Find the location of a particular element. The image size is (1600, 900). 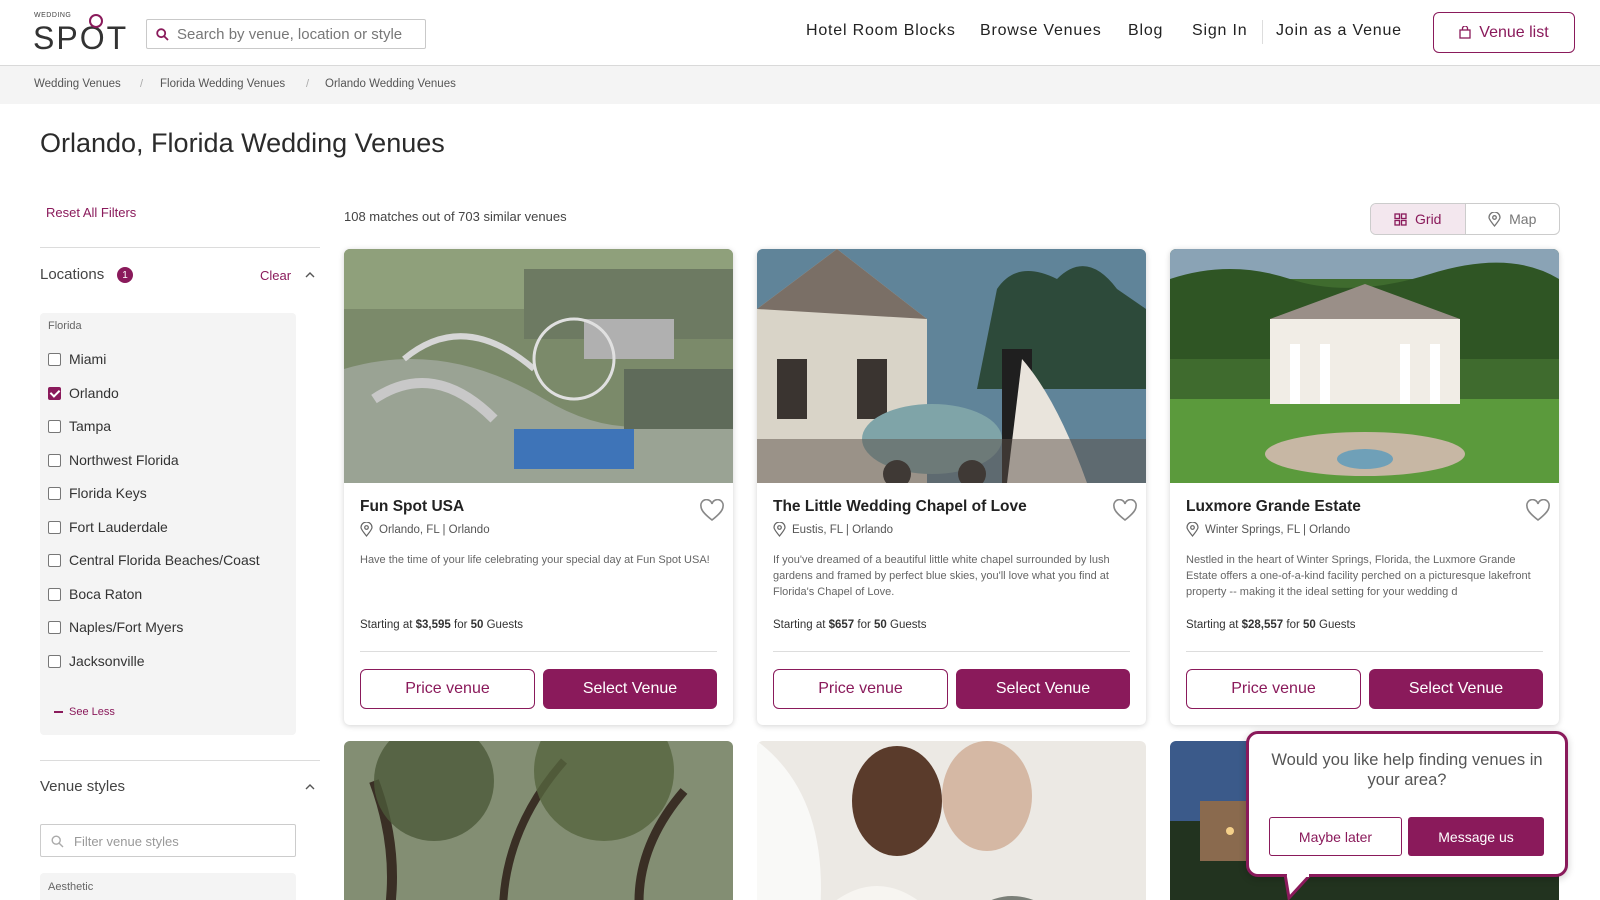

location-option: Jacksonville is located at coordinates (96, 661).